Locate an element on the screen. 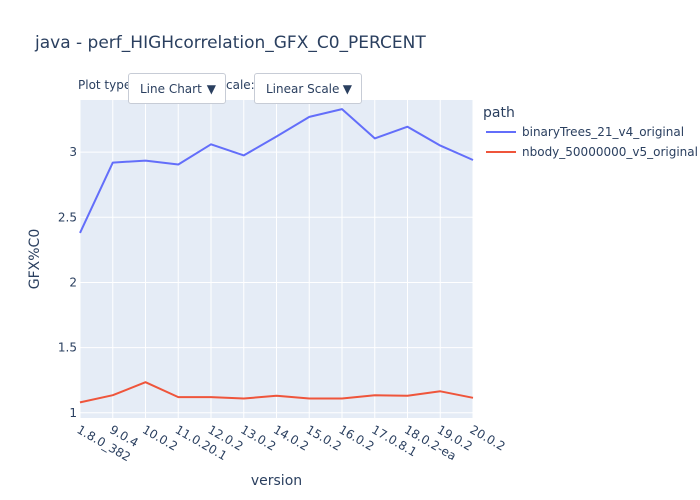 Image resolution: width=700 pixels, height=500 pixels. legend-label: binaryTrees_21_v4_original is located at coordinates (603, 132).